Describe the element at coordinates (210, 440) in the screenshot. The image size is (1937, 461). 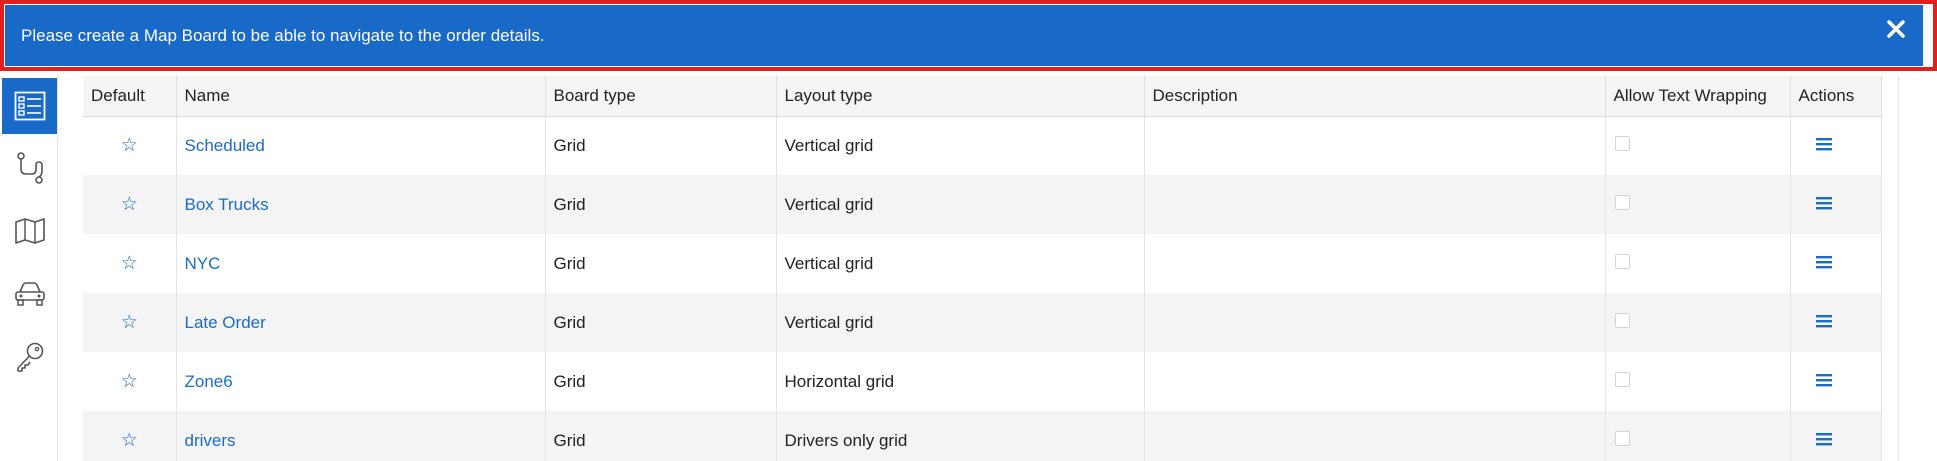
I see `board-name-link: drivers` at that location.